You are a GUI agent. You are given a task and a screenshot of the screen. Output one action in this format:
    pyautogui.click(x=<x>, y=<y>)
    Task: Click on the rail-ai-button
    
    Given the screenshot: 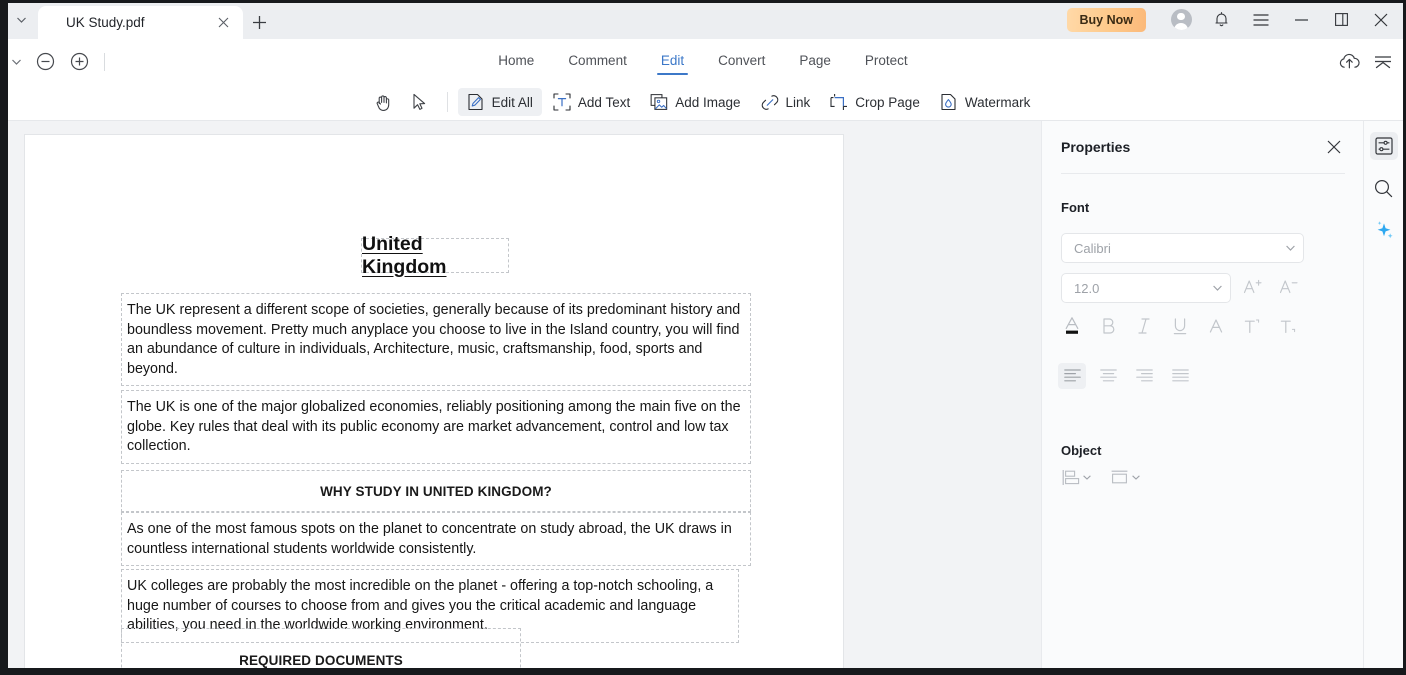 What is the action you would take?
    pyautogui.click(x=1384, y=230)
    